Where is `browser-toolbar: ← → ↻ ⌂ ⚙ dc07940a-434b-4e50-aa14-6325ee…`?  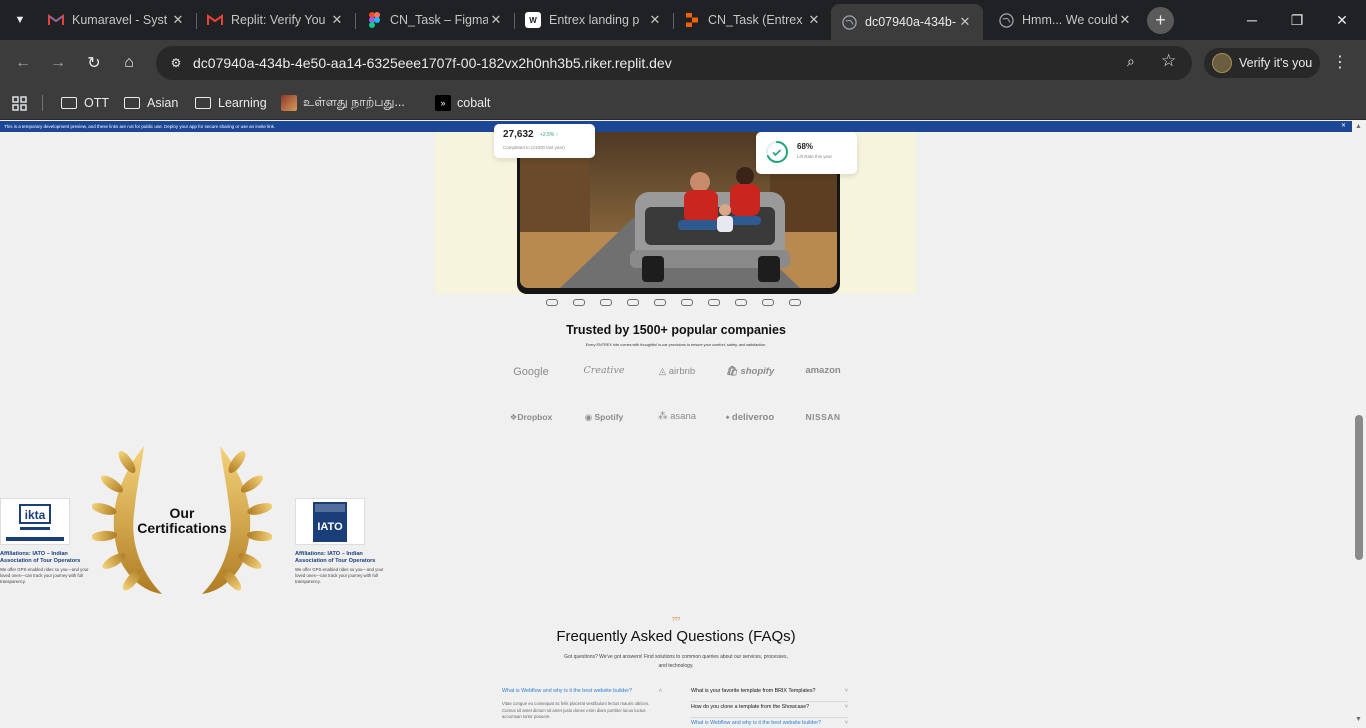
browser-toolbar: ← → ↻ ⌂ ⚙ dc07940a-434b-4e50-aa14-6325ee… is located at coordinates (683, 63).